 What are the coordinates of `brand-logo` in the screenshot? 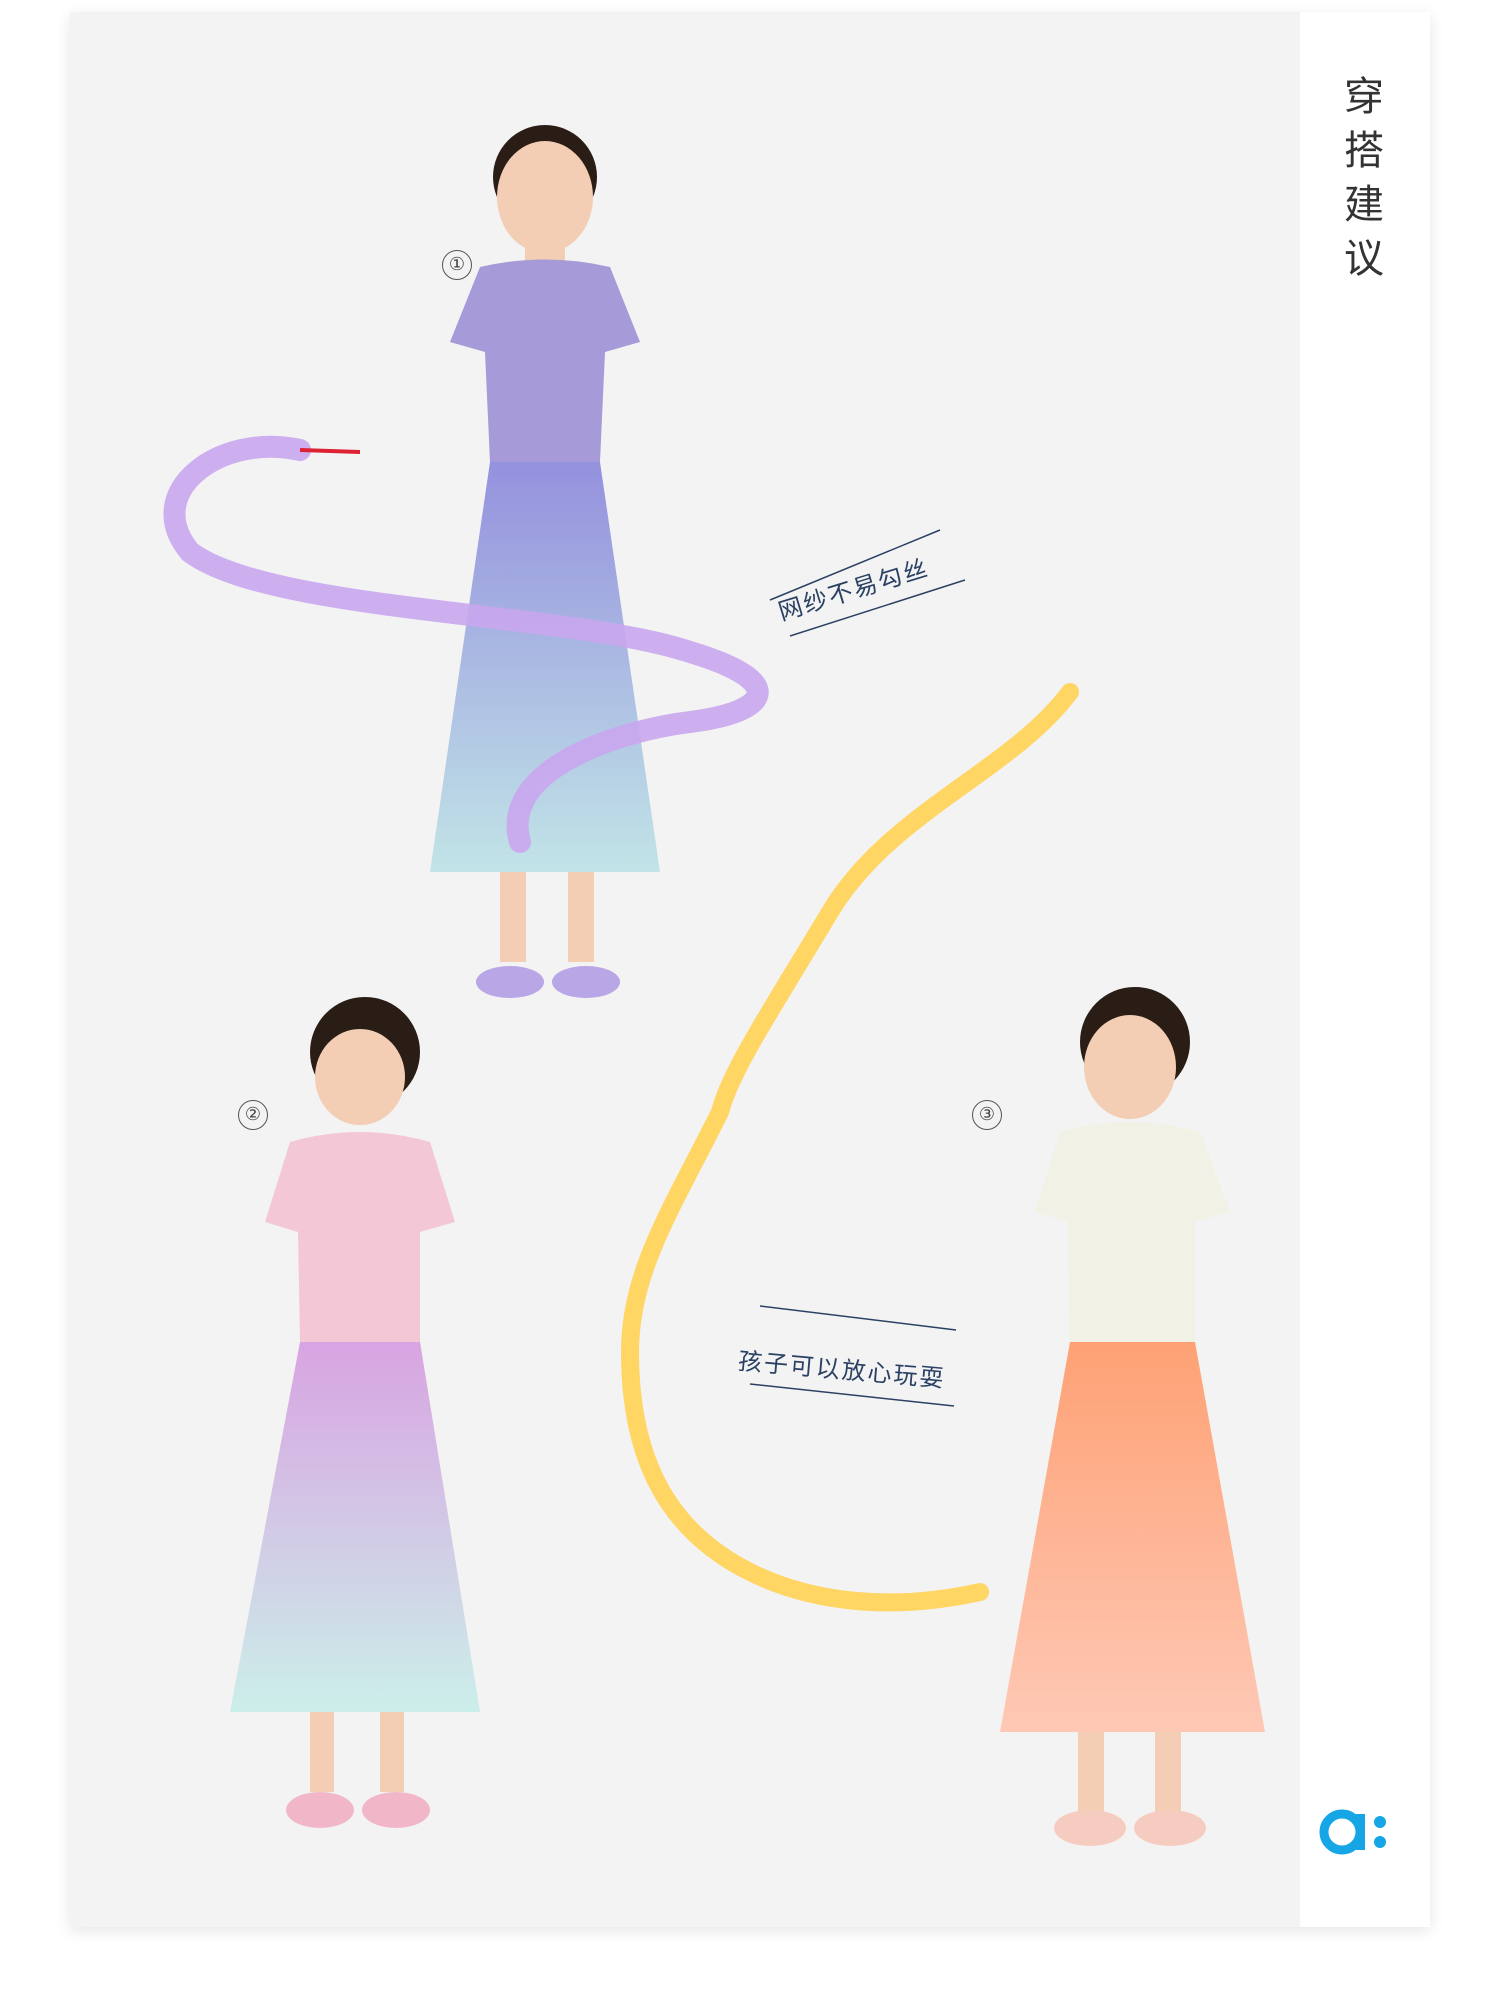 It's located at (1352, 1832).